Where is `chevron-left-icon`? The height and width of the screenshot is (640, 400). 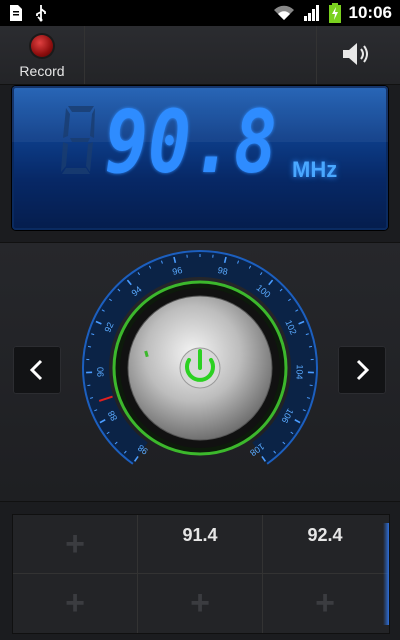
chevron-left-icon is located at coordinates (36, 370).